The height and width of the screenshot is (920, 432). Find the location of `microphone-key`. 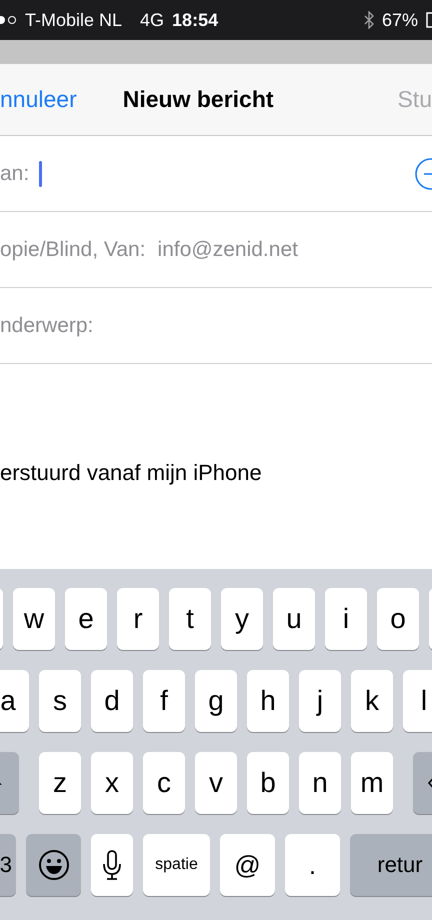

microphone-key is located at coordinates (112, 865).